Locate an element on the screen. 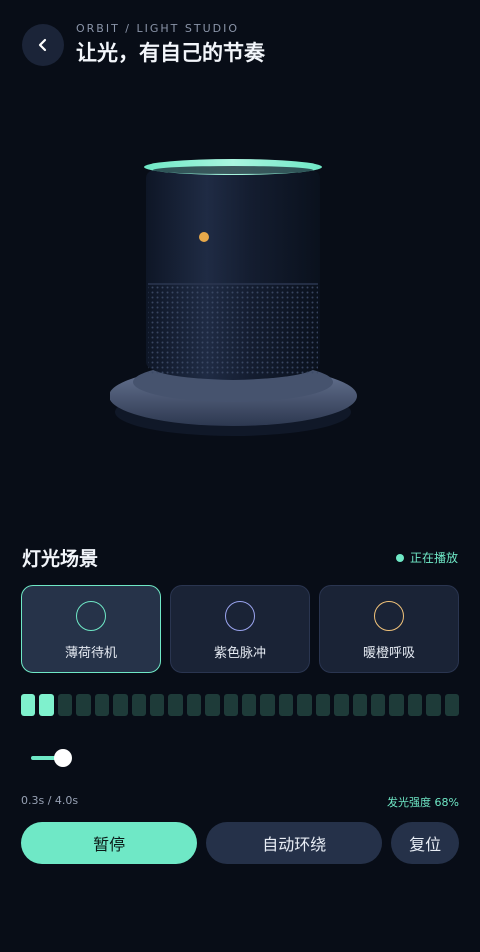 The image size is (480, 952). scene-card-purple: 紫色脉冲 is located at coordinates (240, 629).